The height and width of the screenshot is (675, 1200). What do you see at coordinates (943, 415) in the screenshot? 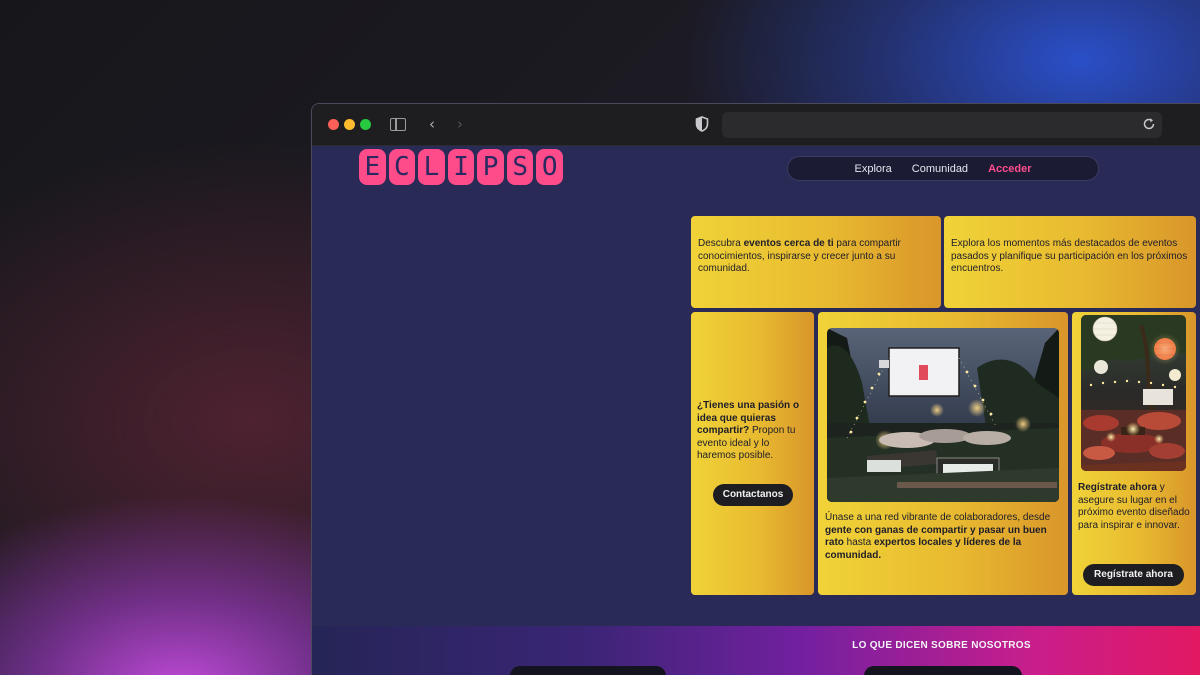
I see `outdoor-cinema-photo` at bounding box center [943, 415].